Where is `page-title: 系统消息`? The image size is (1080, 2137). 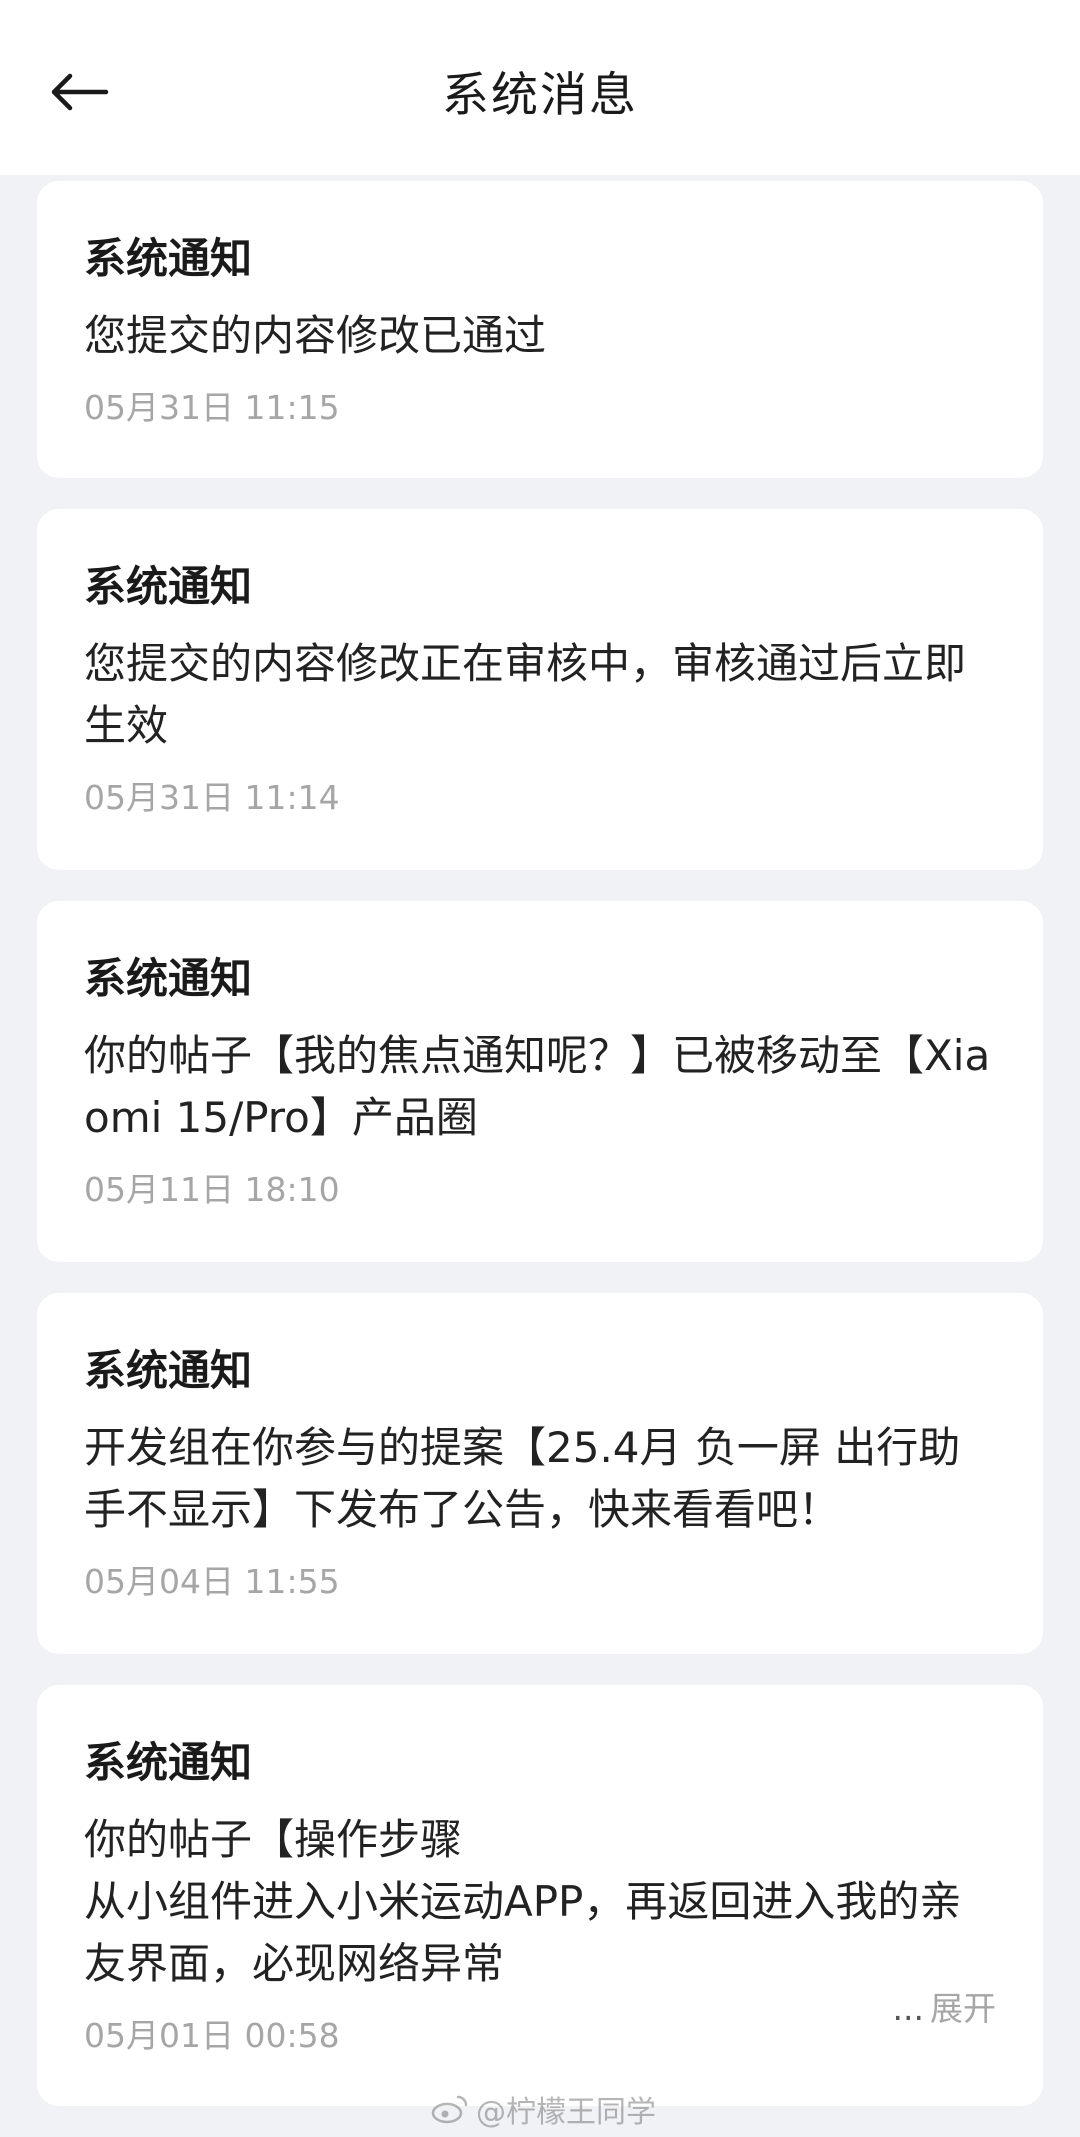
page-title: 系统消息 is located at coordinates (540, 95).